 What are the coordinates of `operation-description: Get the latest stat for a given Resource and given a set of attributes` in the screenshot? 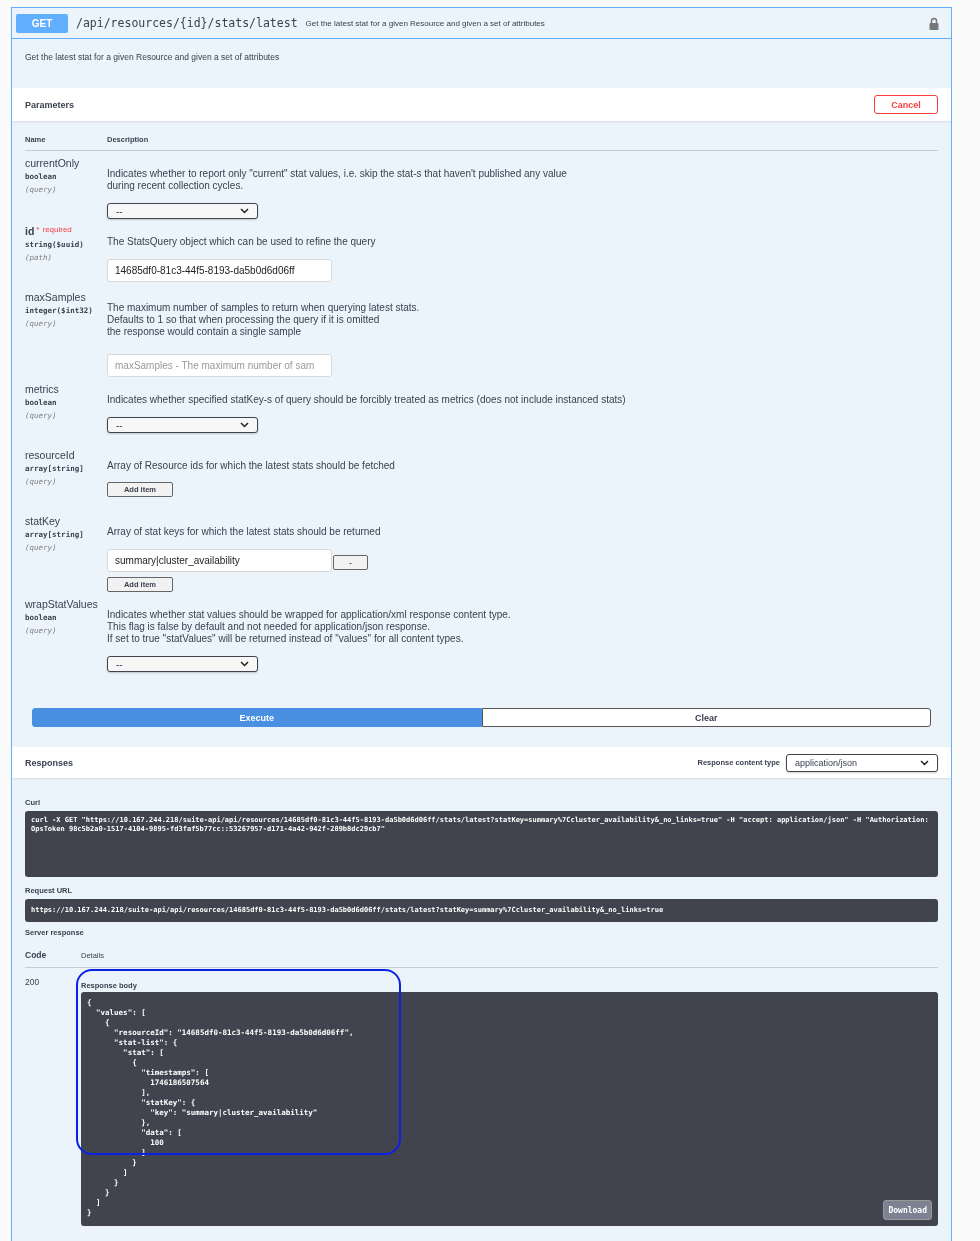 It's located at (153, 57).